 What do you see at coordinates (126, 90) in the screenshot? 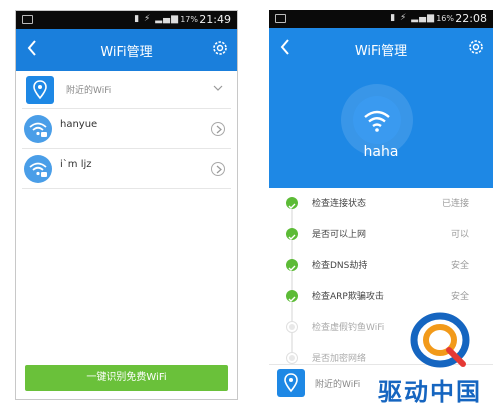
I see `nearby-wifi-header: 附近的WiFi` at bounding box center [126, 90].